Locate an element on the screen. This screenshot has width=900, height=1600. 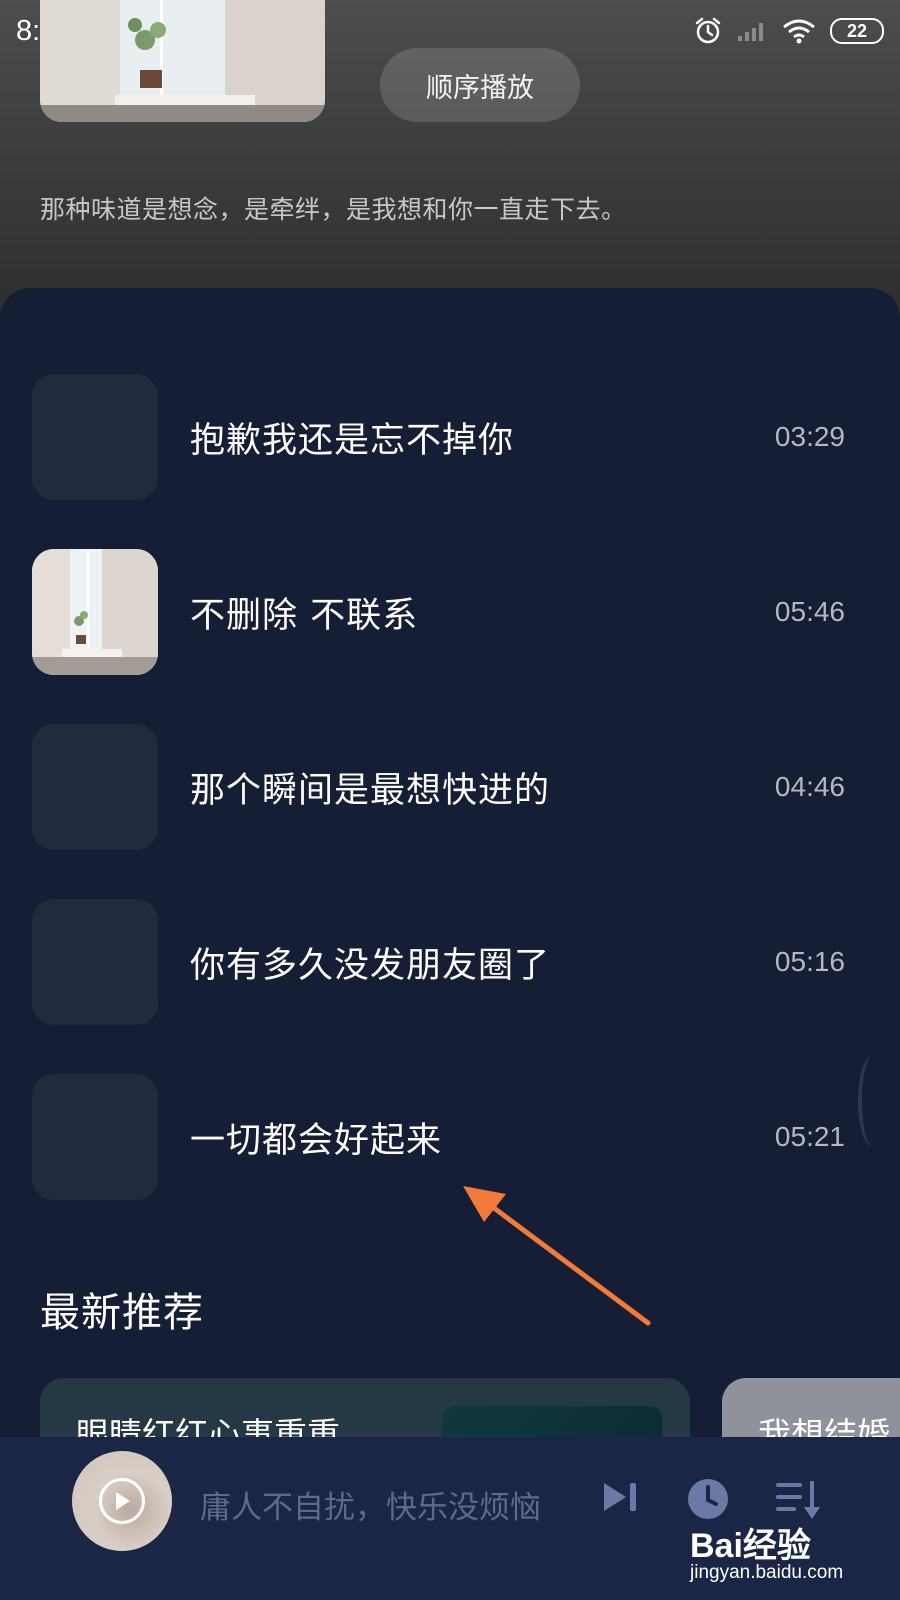
song-row: 你有多久没发朋友圈了 05:16 is located at coordinates (450, 962).